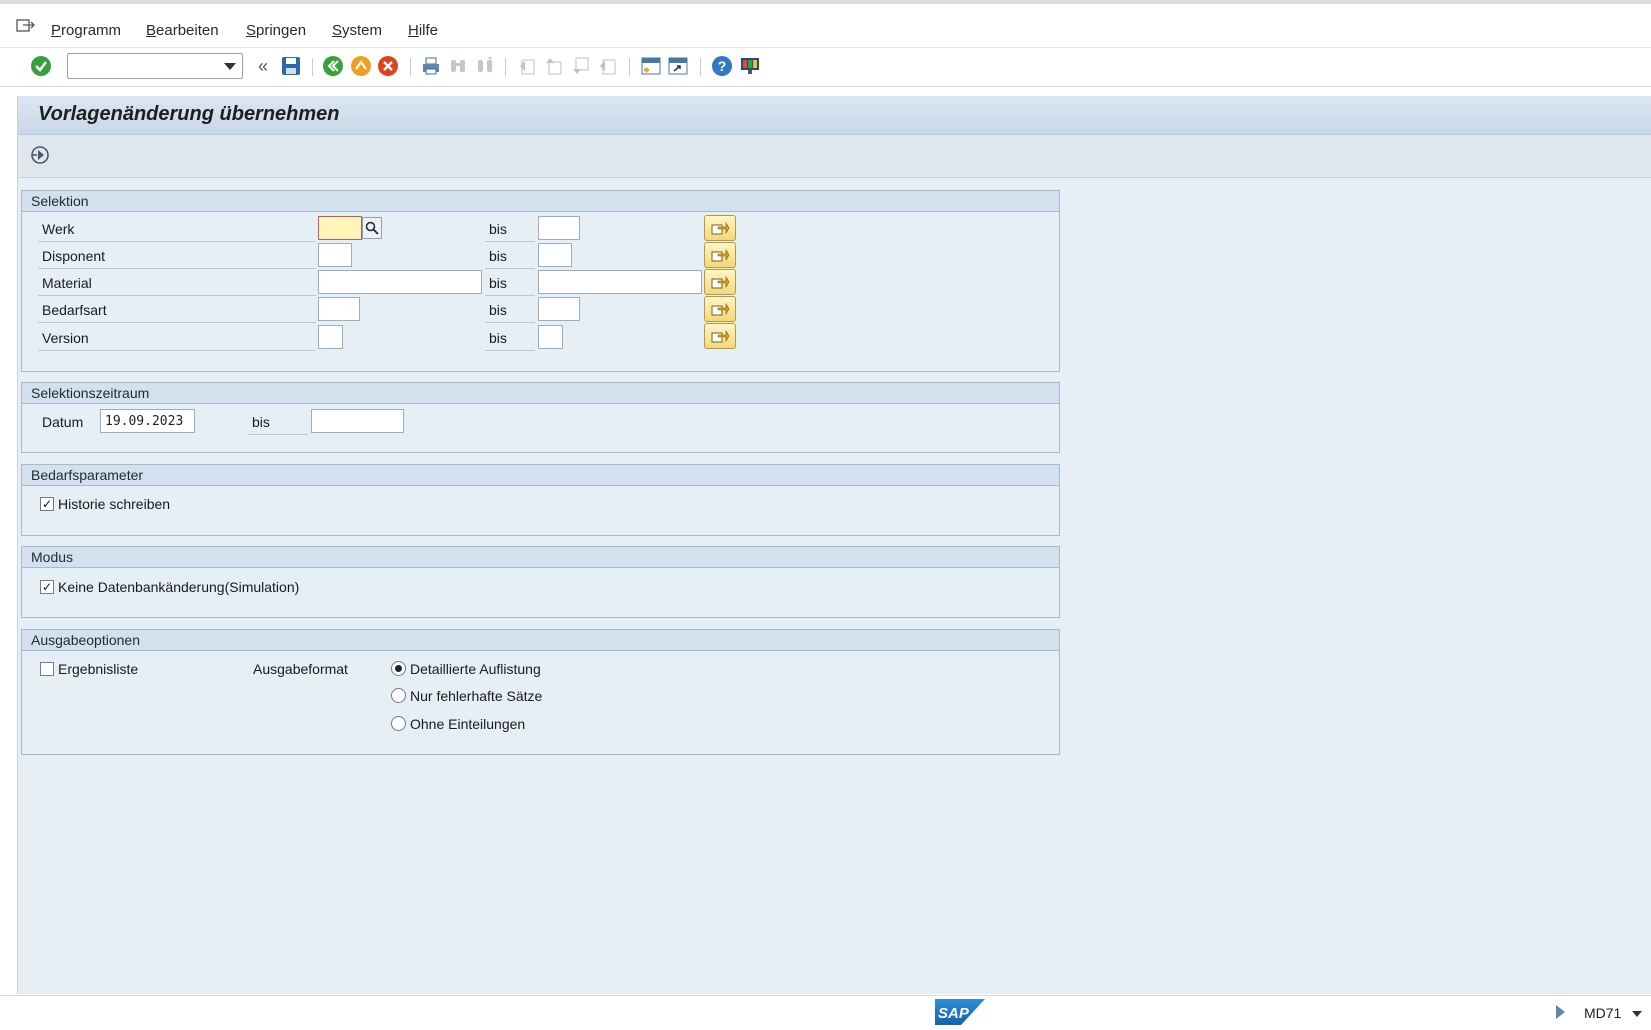 The height and width of the screenshot is (1030, 1651). I want to click on material-to-input, so click(620, 282).